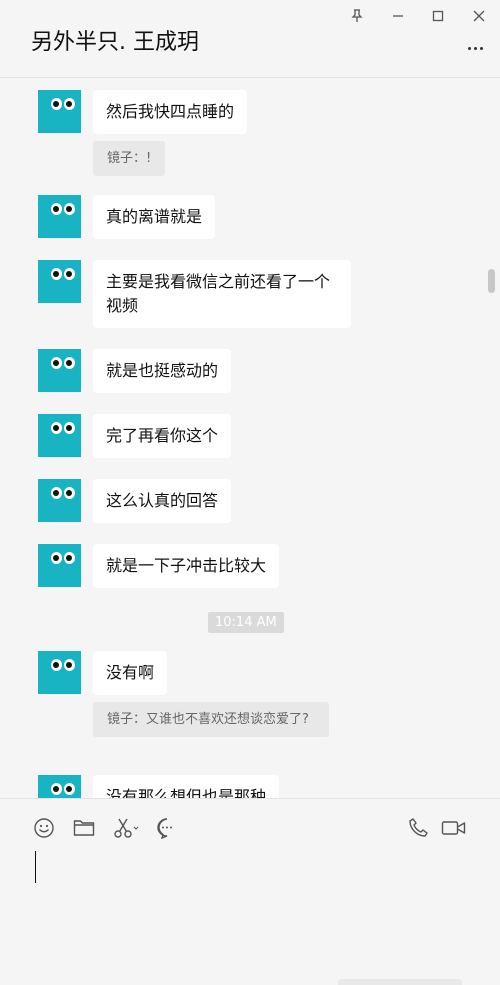 This screenshot has height=985, width=500. Describe the element at coordinates (84, 828) in the screenshot. I see `folder-icon` at that location.